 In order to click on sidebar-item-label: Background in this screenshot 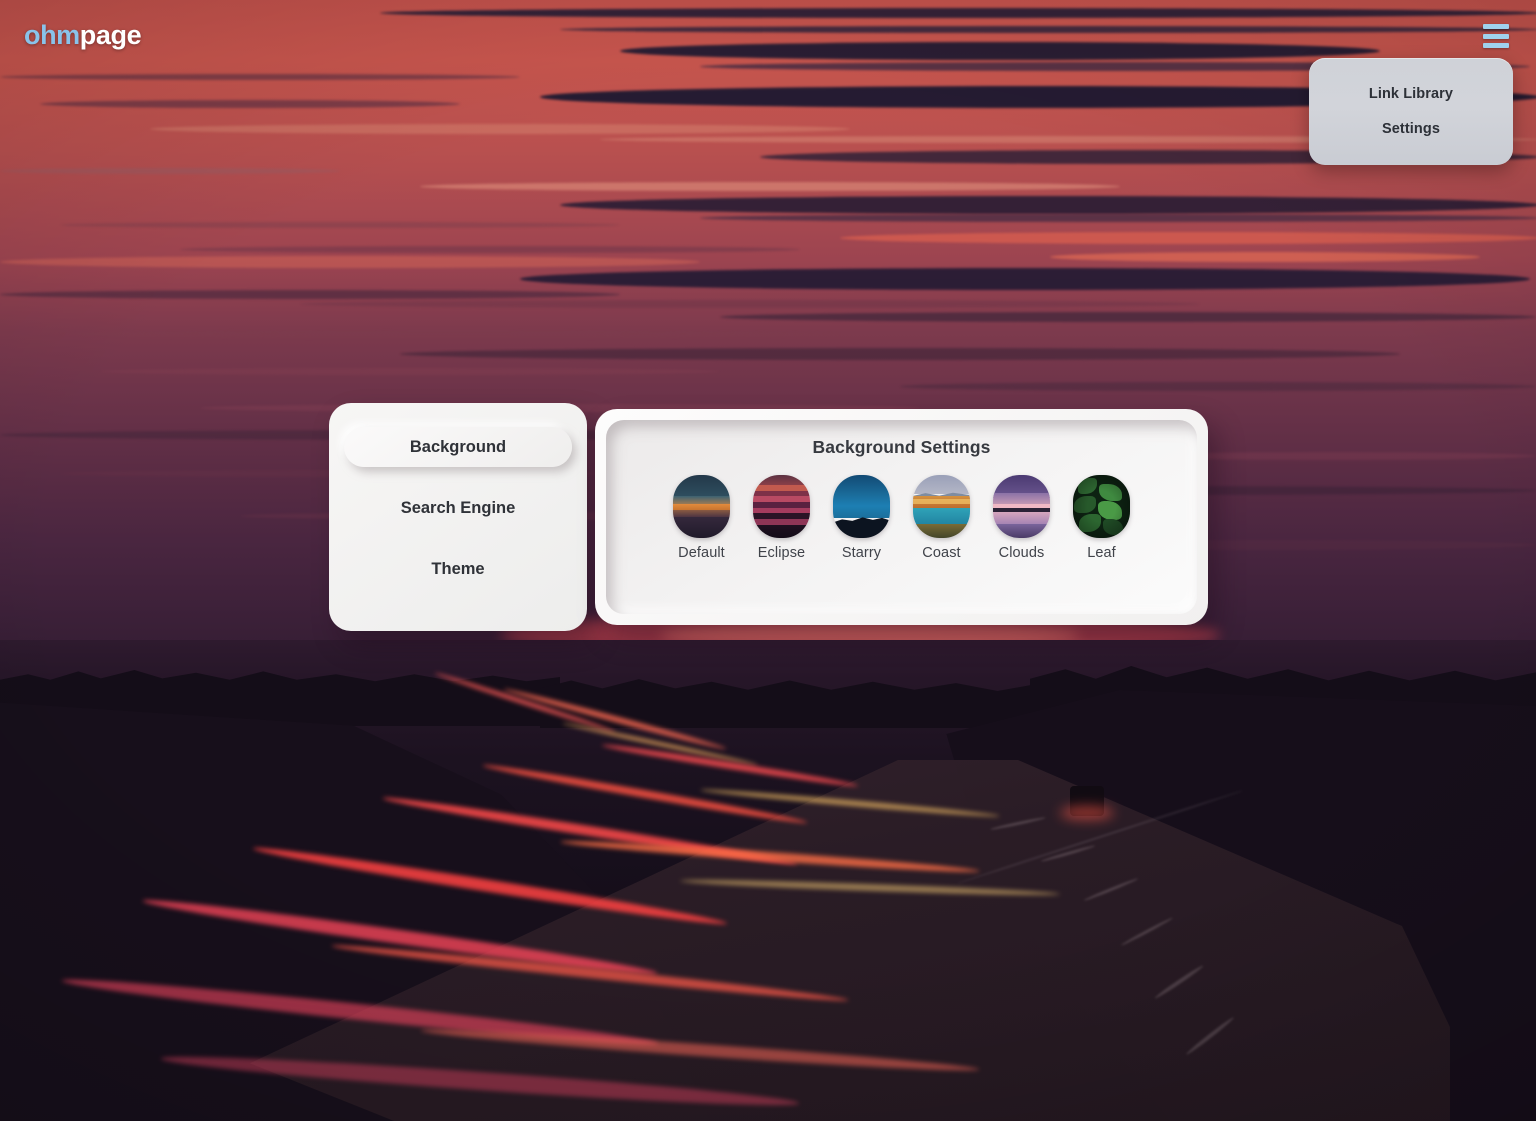, I will do `click(458, 446)`.